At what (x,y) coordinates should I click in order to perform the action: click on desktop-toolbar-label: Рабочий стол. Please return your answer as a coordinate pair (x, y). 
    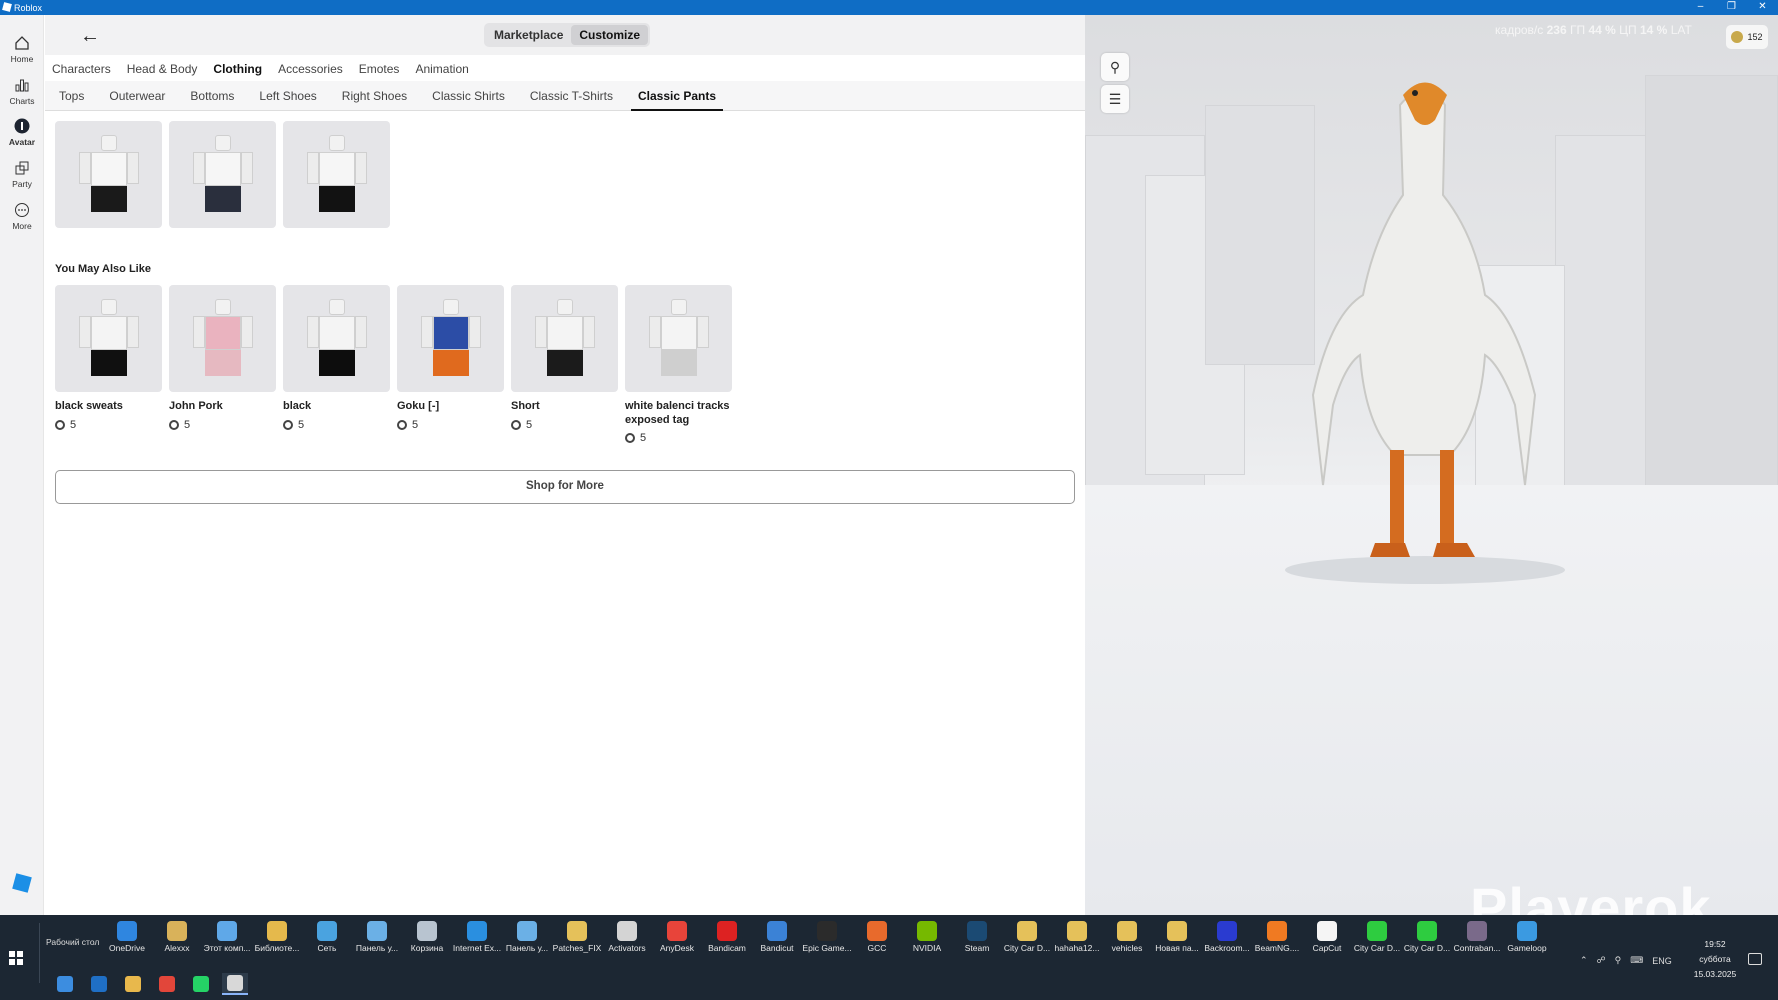
    Looking at the image, I should click on (72, 942).